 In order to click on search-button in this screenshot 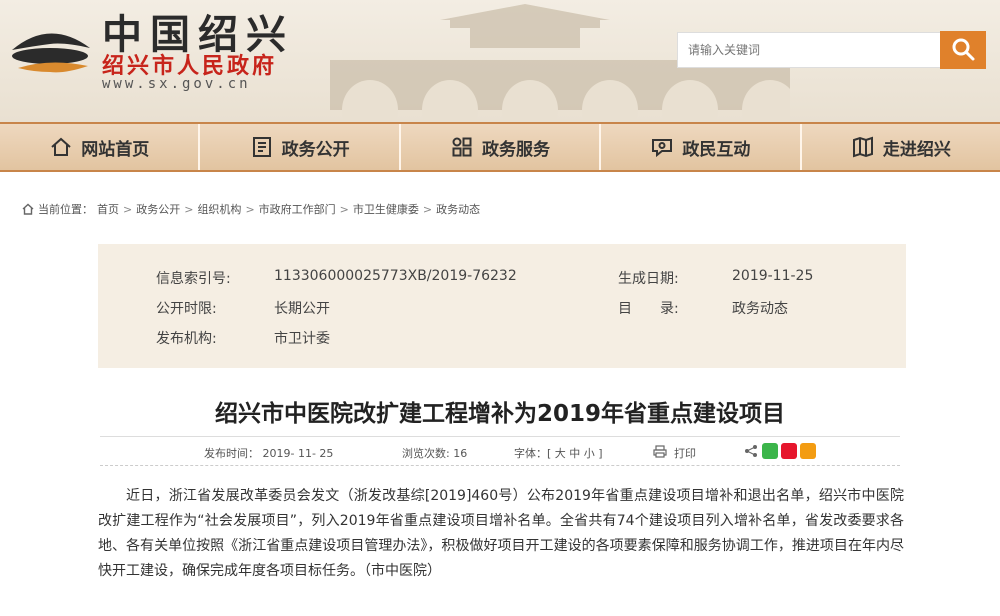, I will do `click(963, 50)`.